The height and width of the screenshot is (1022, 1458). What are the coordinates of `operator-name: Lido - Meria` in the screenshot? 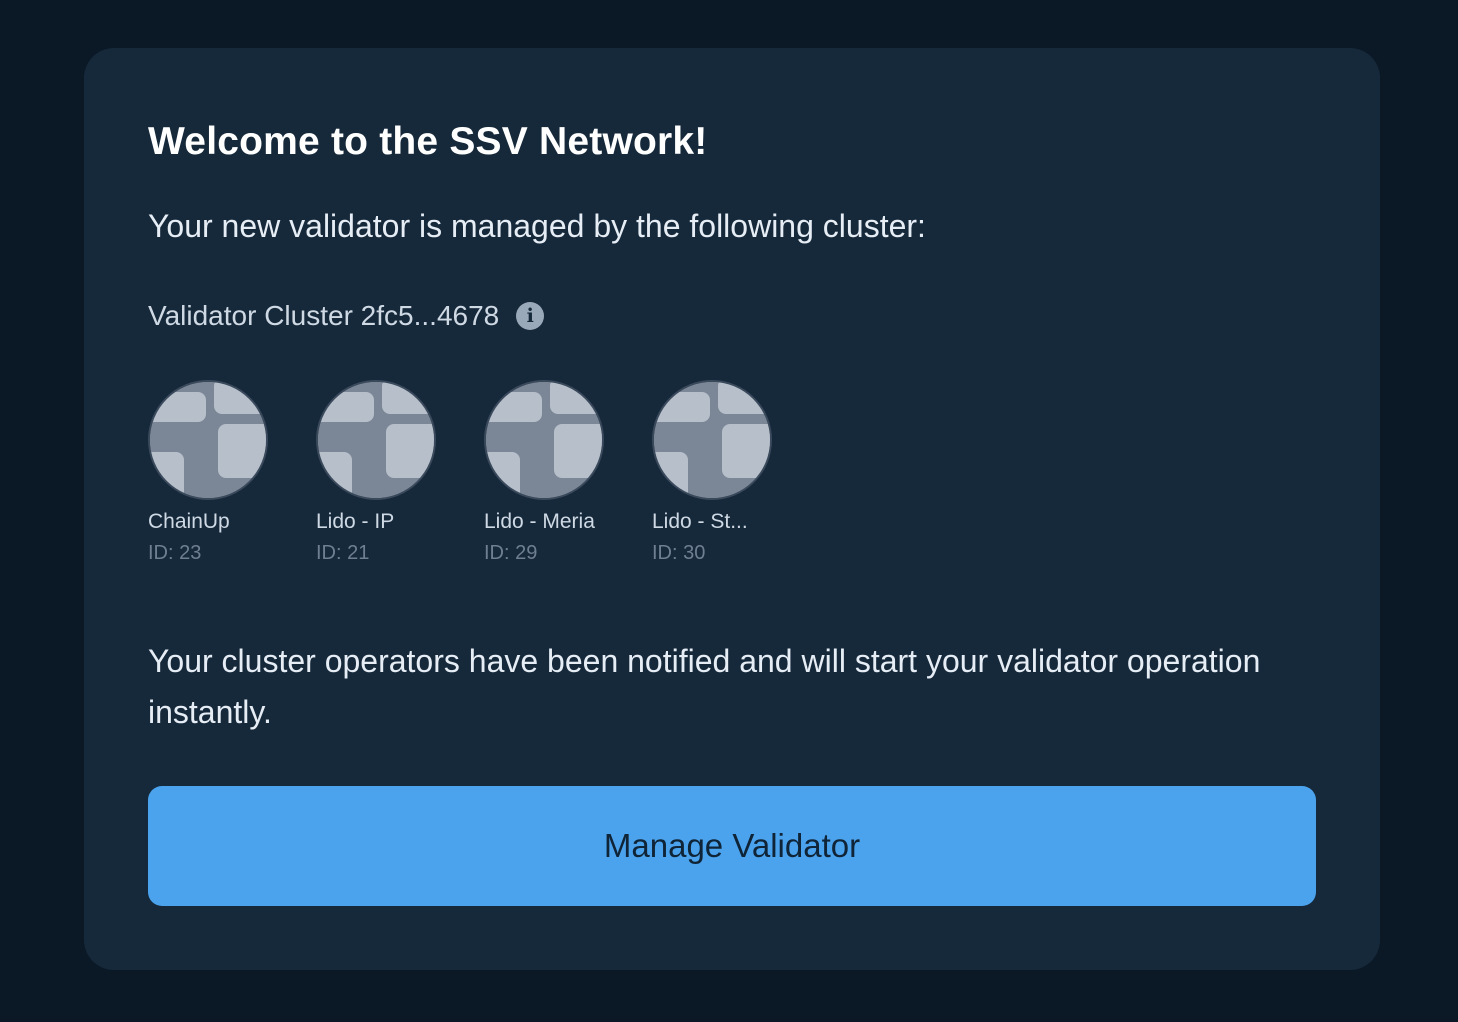 It's located at (539, 521).